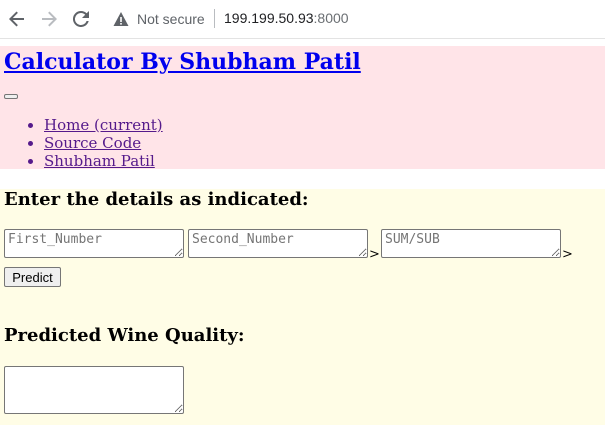  I want to click on forward-arrow-icon, so click(49, 19).